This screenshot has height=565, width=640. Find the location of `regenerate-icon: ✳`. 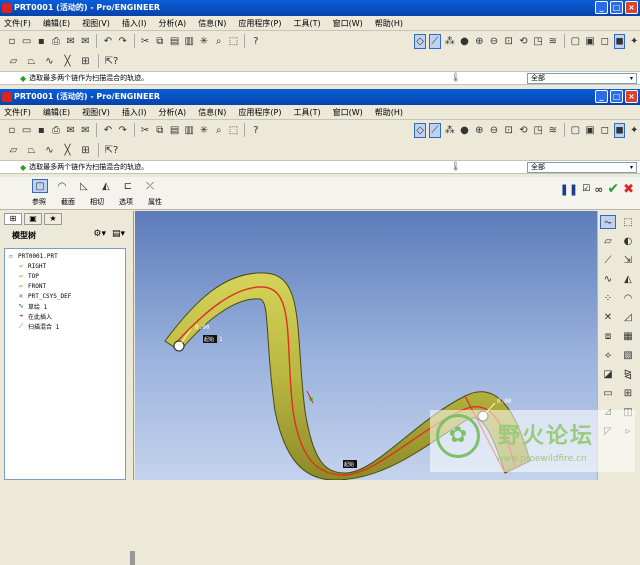

regenerate-icon: ✳ is located at coordinates (204, 41).